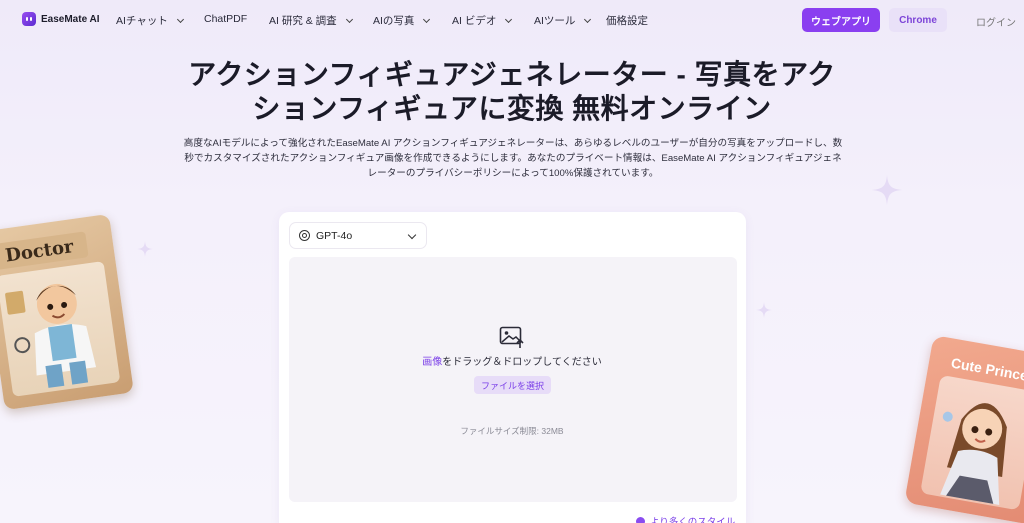 The image size is (1024, 523). I want to click on model-select-value: GPT-4o, so click(334, 235).